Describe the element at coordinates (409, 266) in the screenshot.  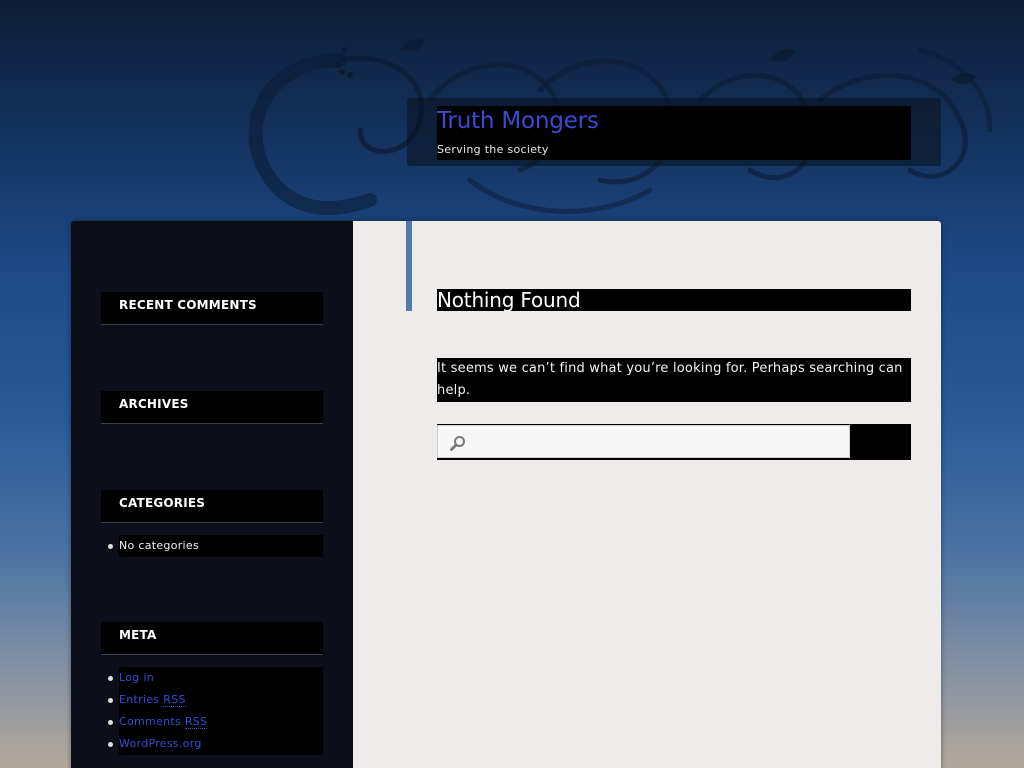
I see `accent-bar` at that location.